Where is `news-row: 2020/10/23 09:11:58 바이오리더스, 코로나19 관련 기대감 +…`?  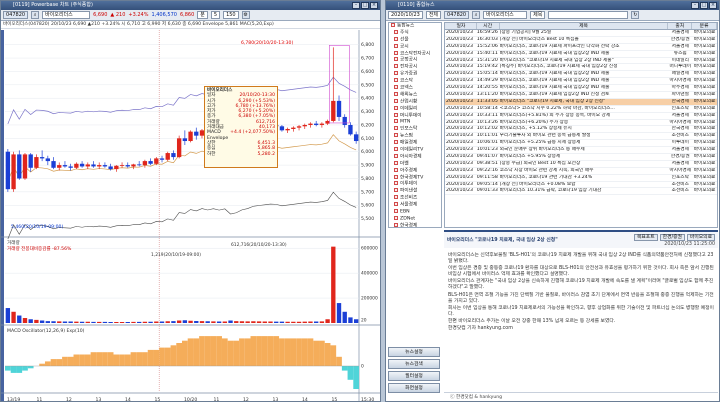
news-row: 2020/10/23 09:11:58 바이오리더스, 코로나19 관련 기대감 +… is located at coordinates (581, 178).